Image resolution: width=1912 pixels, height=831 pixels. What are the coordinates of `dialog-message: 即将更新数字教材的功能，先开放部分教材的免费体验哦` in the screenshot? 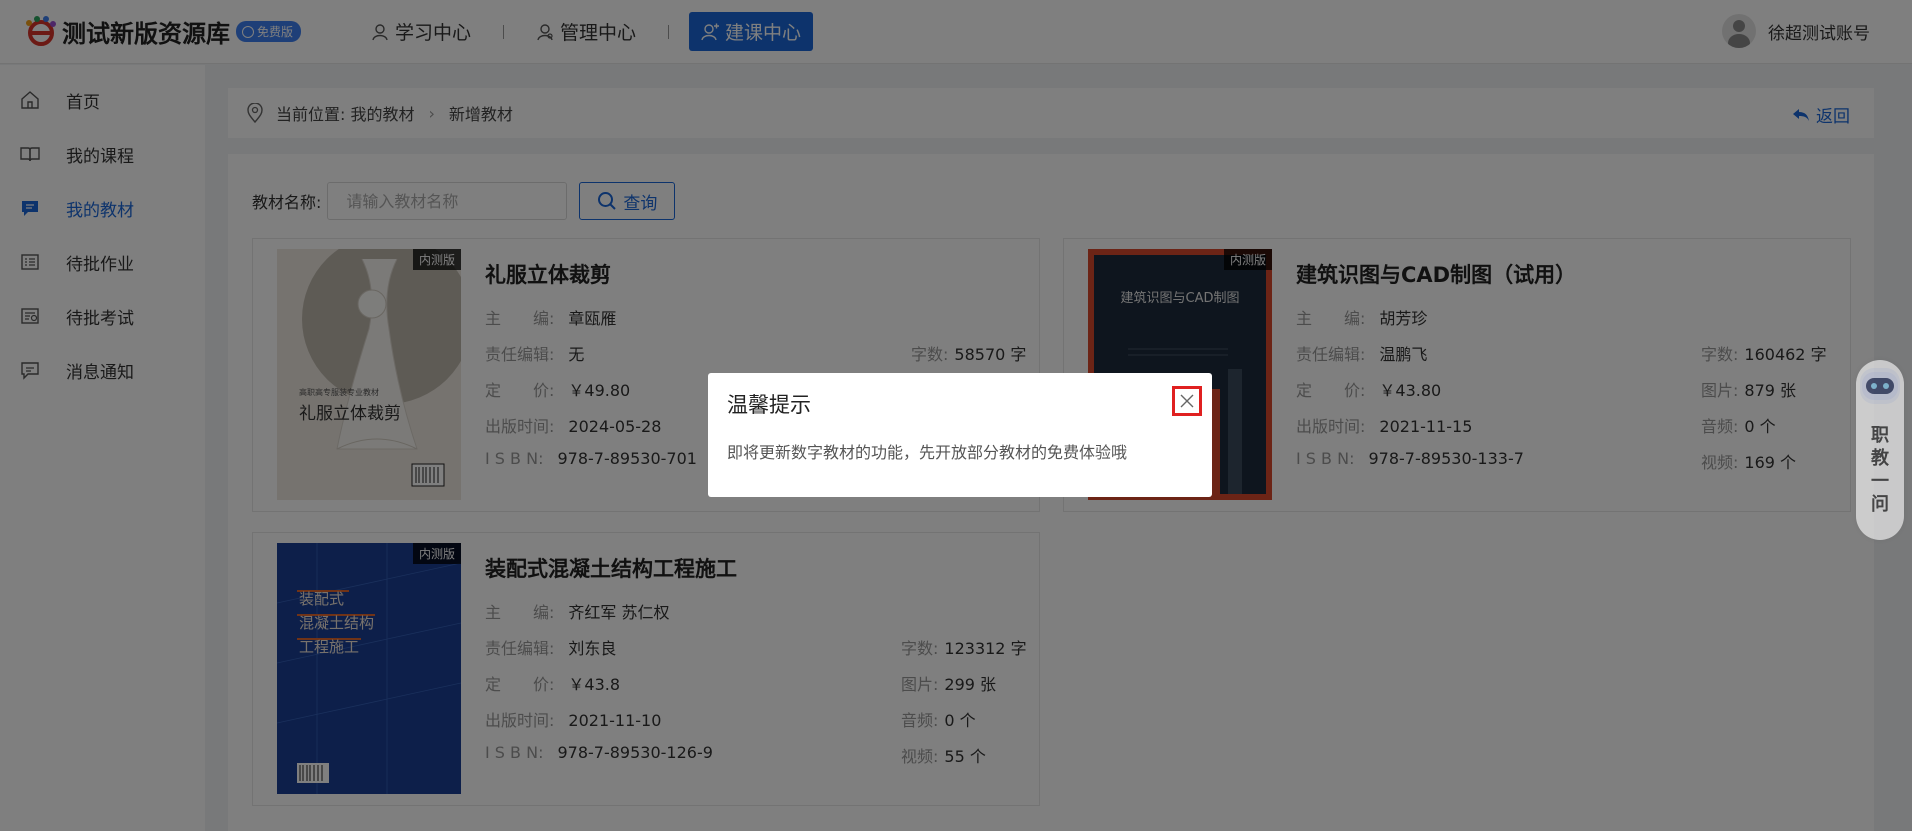 It's located at (927, 452).